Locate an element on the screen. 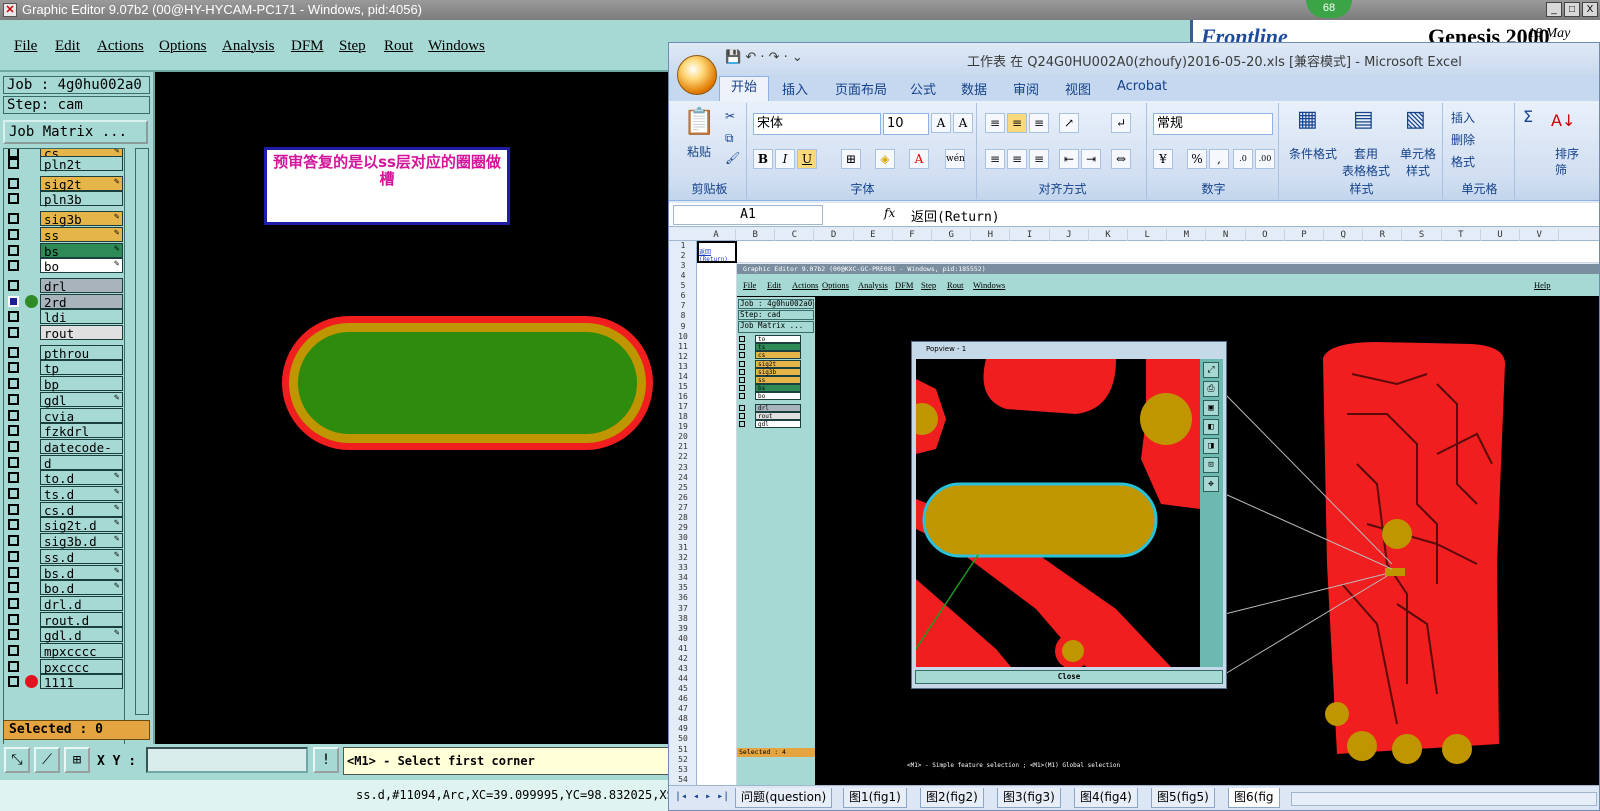 This screenshot has width=1600, height=811. cell-a1: 返回(Return) is located at coordinates (717, 252).